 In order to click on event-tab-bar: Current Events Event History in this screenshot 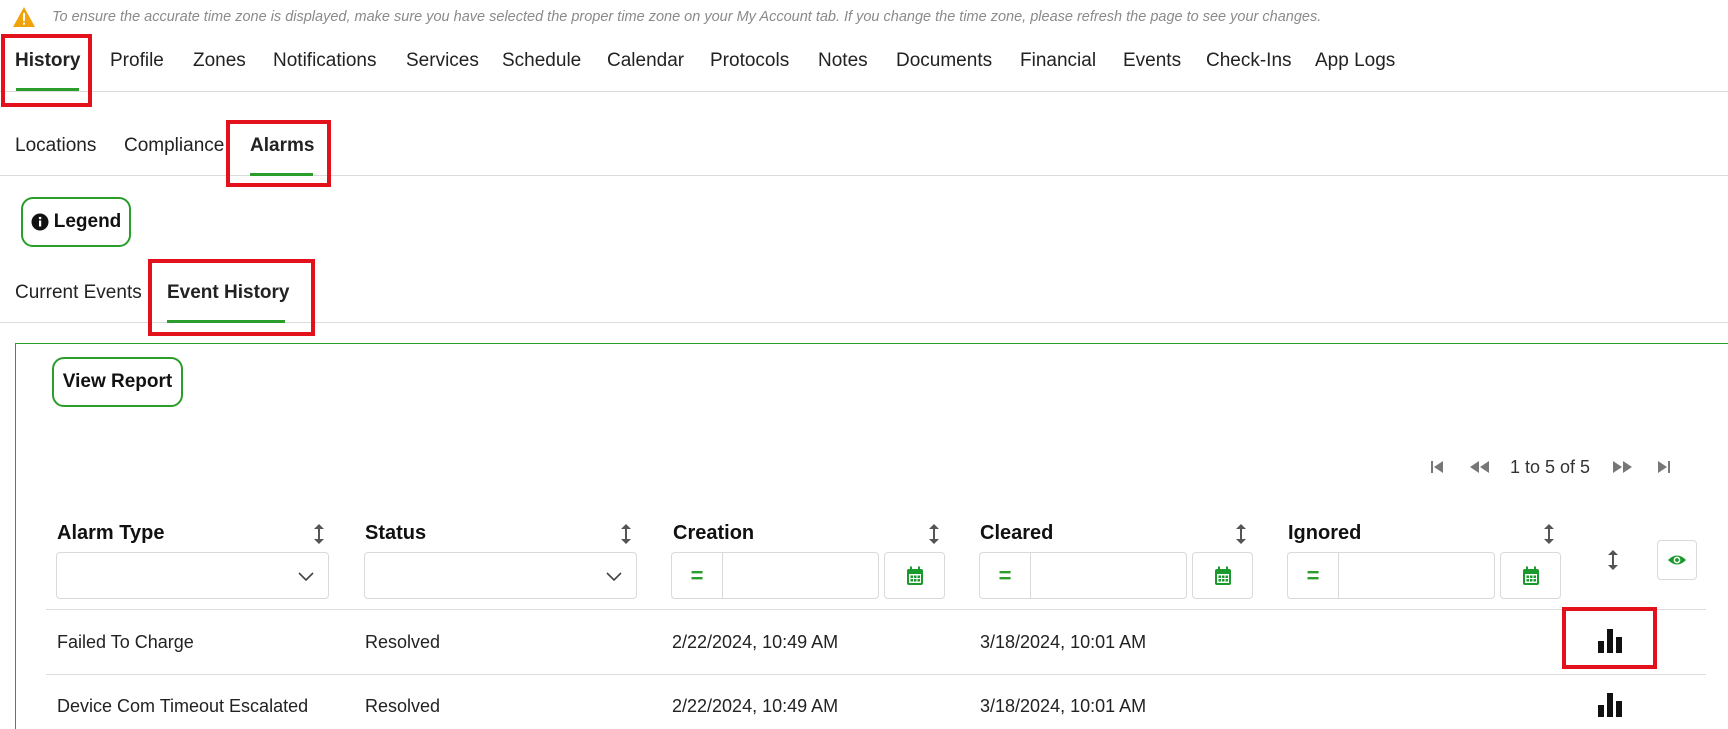, I will do `click(864, 291)`.